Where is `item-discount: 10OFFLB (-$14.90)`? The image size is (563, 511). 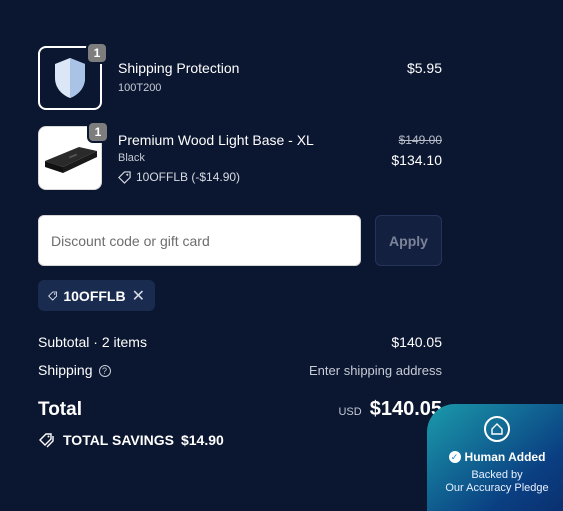 item-discount: 10OFFLB (-$14.90) is located at coordinates (179, 177).